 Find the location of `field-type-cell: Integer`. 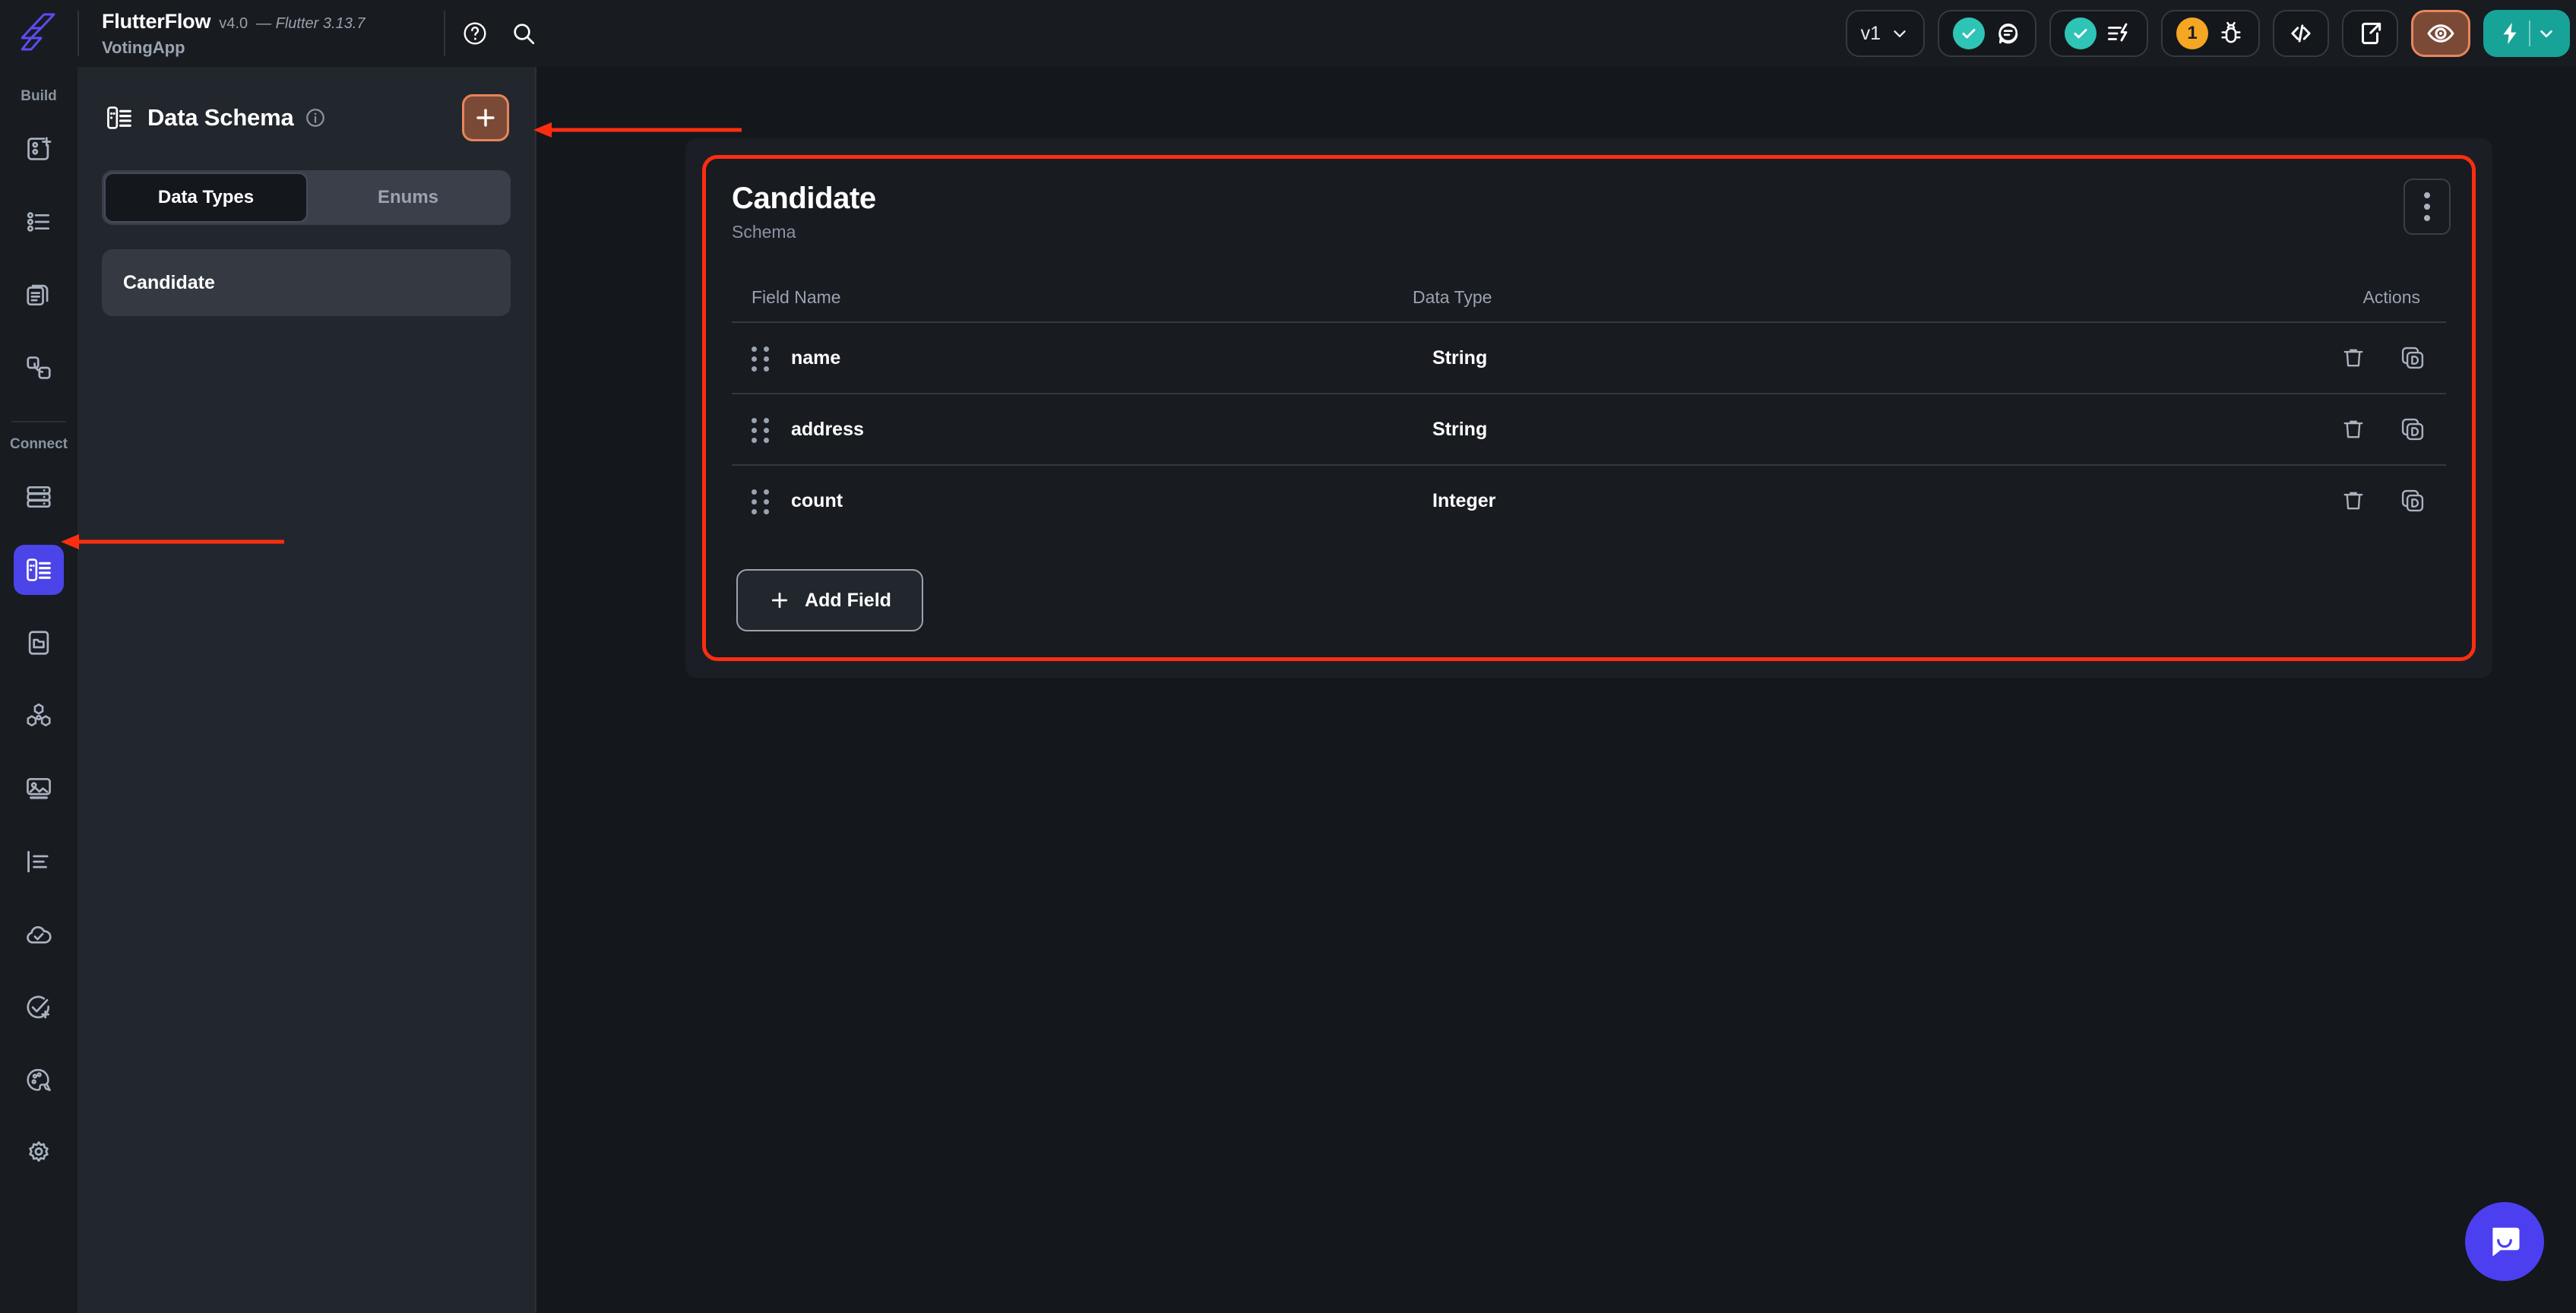

field-type-cell: Integer is located at coordinates (1464, 500).